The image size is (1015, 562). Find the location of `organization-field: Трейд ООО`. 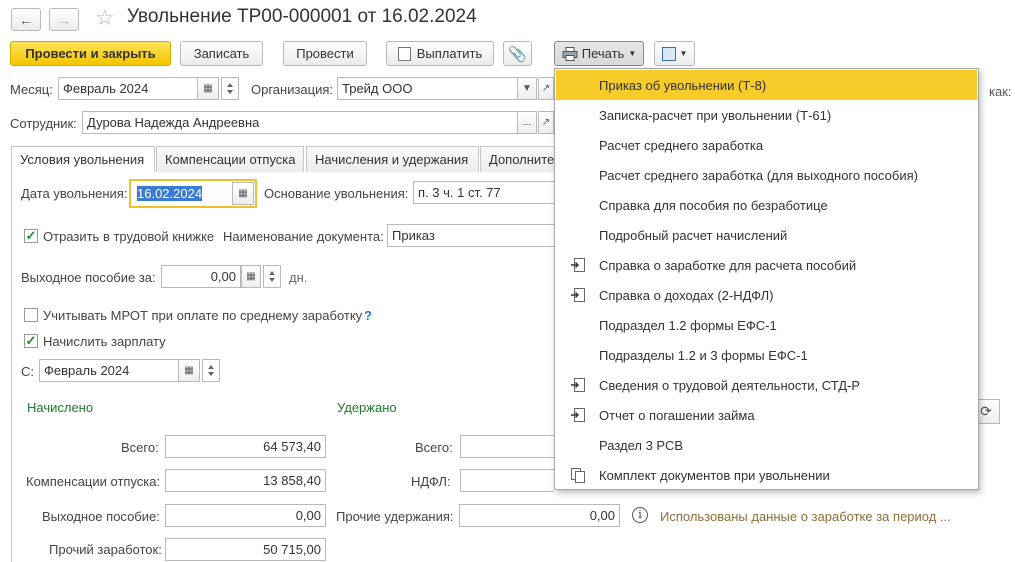

organization-field: Трейд ООО is located at coordinates (427, 88).